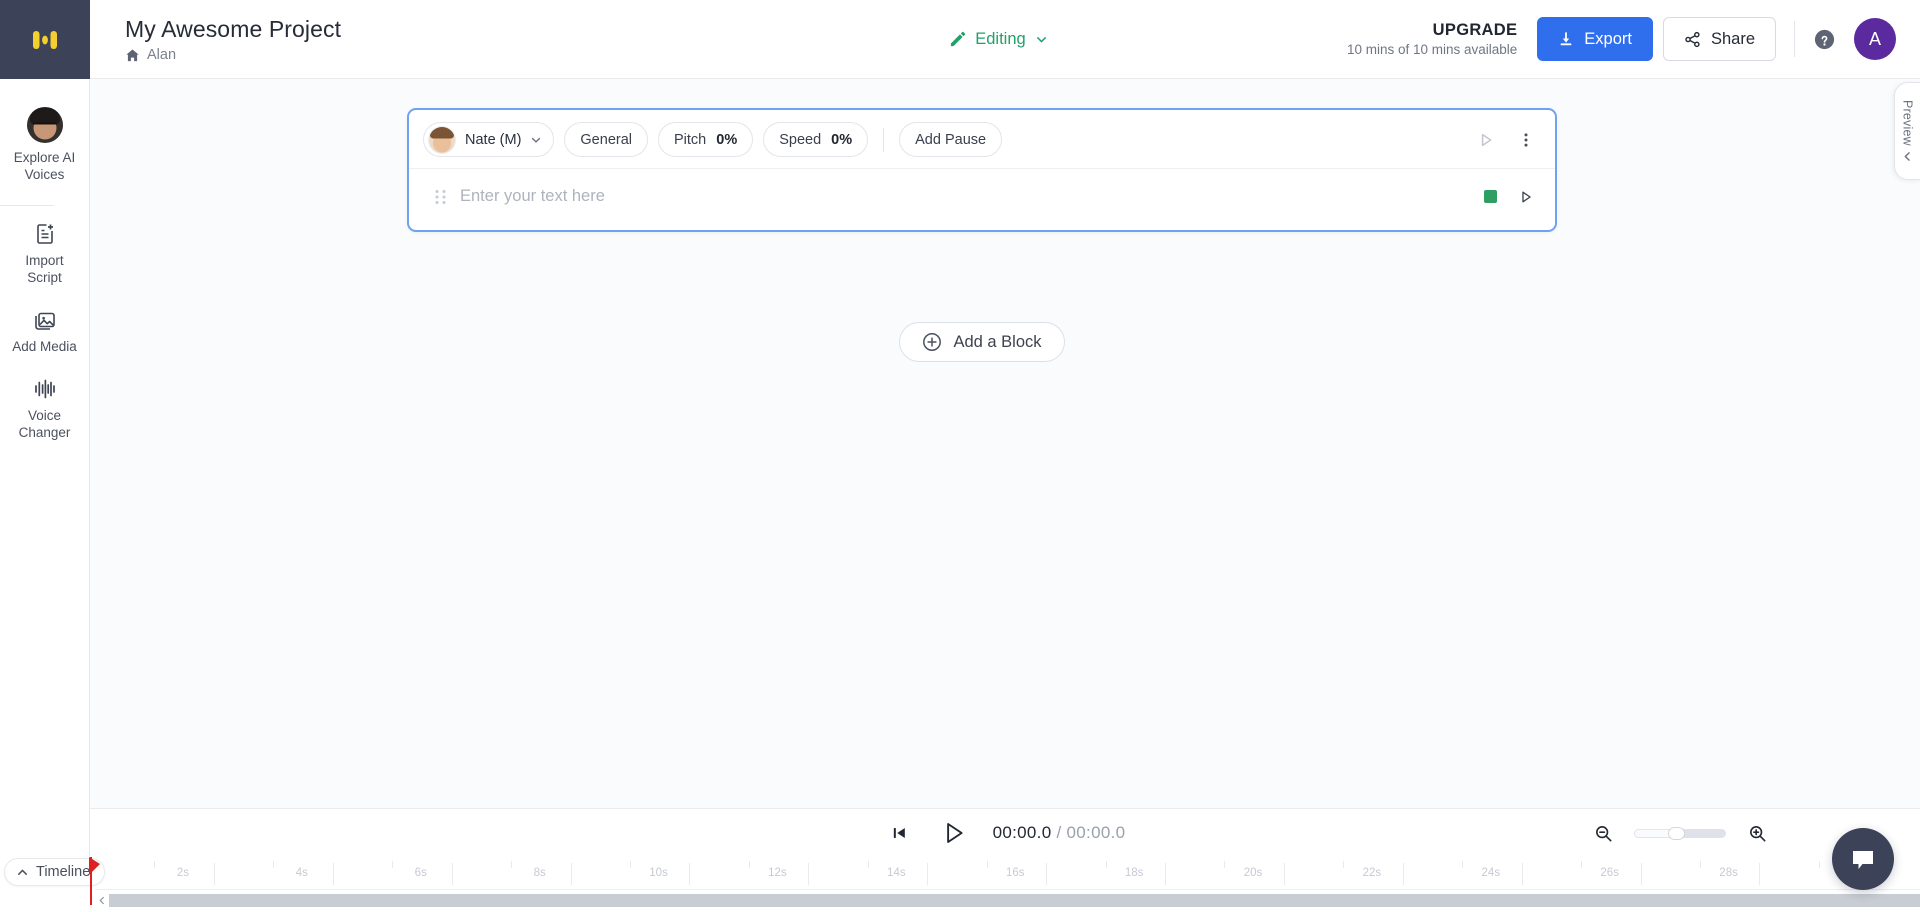 This screenshot has height=912, width=1920. Describe the element at coordinates (800, 139) in the screenshot. I see `speed-label: Speed` at that location.